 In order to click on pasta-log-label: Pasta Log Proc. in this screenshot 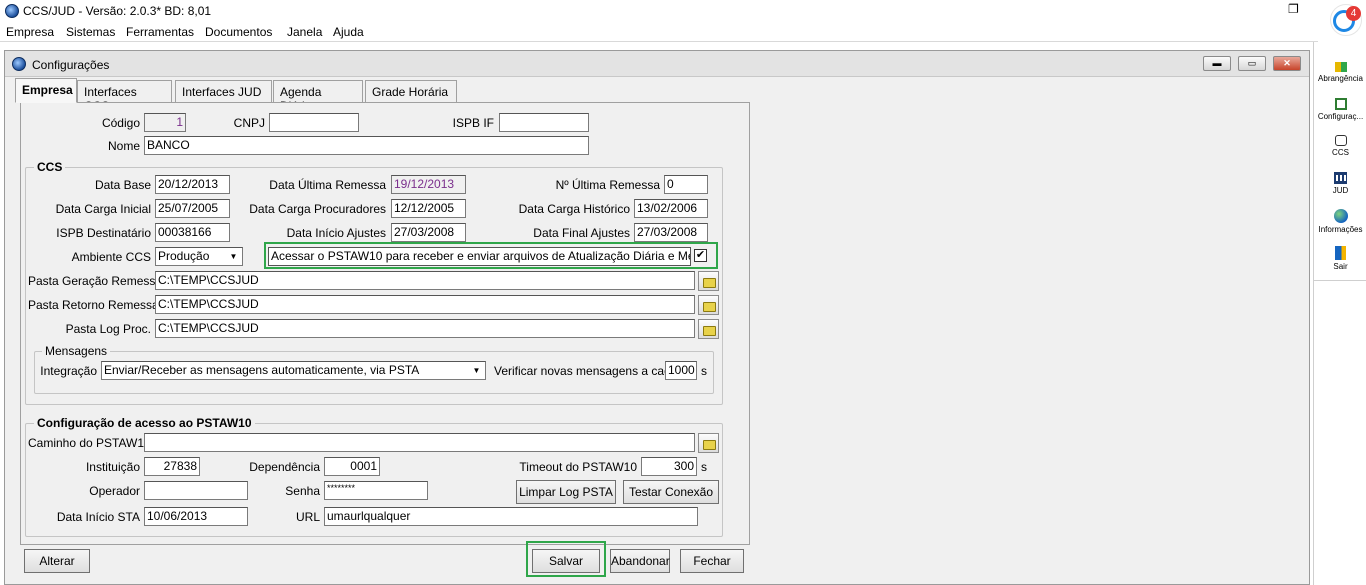, I will do `click(108, 329)`.